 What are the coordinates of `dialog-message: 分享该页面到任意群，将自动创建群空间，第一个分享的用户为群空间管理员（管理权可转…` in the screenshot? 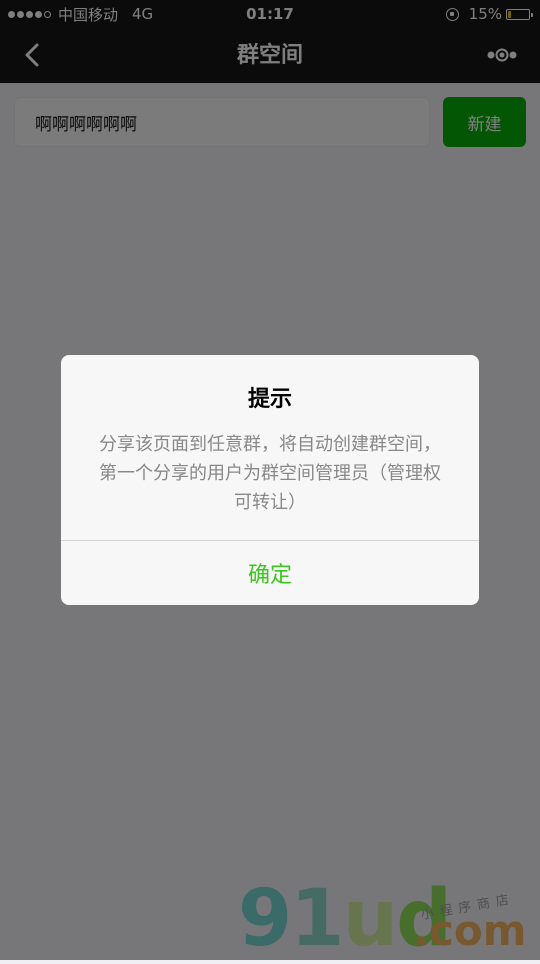 It's located at (270, 473).